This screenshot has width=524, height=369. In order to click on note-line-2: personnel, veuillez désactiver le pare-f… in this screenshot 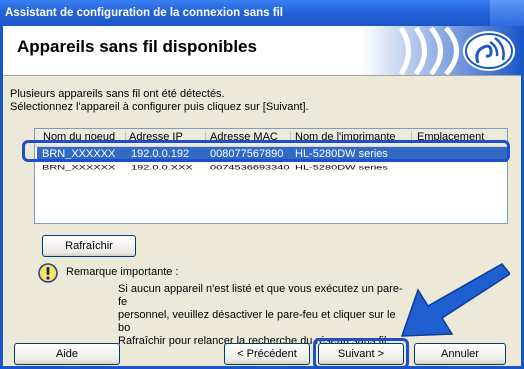, I will do `click(257, 321)`.